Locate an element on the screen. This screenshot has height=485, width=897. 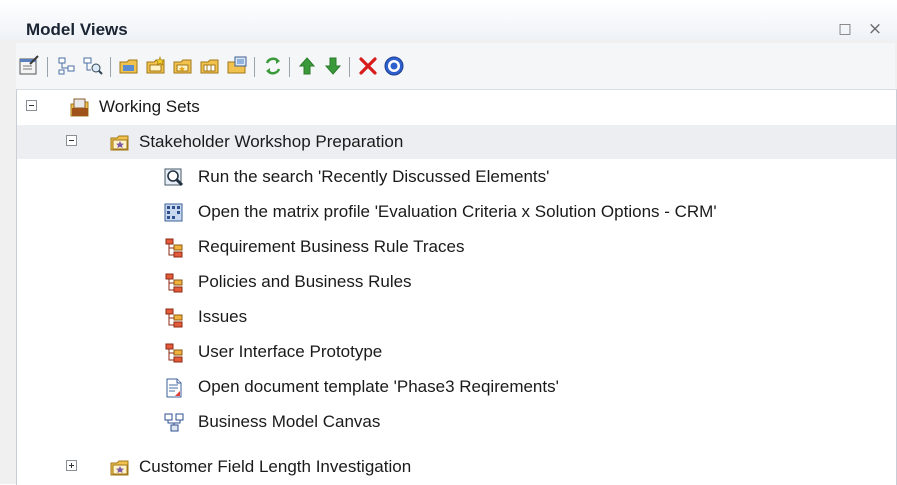
move-up-icon is located at coordinates (307, 66).